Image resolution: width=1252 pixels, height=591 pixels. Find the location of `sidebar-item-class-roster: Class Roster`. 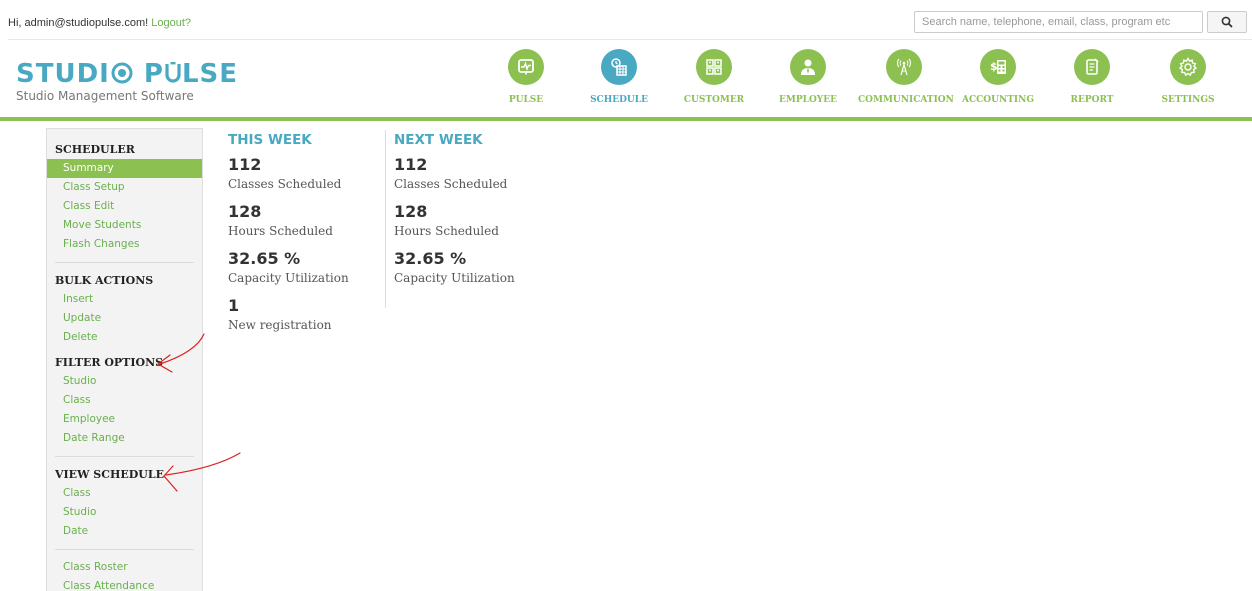

sidebar-item-class-roster: Class Roster is located at coordinates (124, 567).